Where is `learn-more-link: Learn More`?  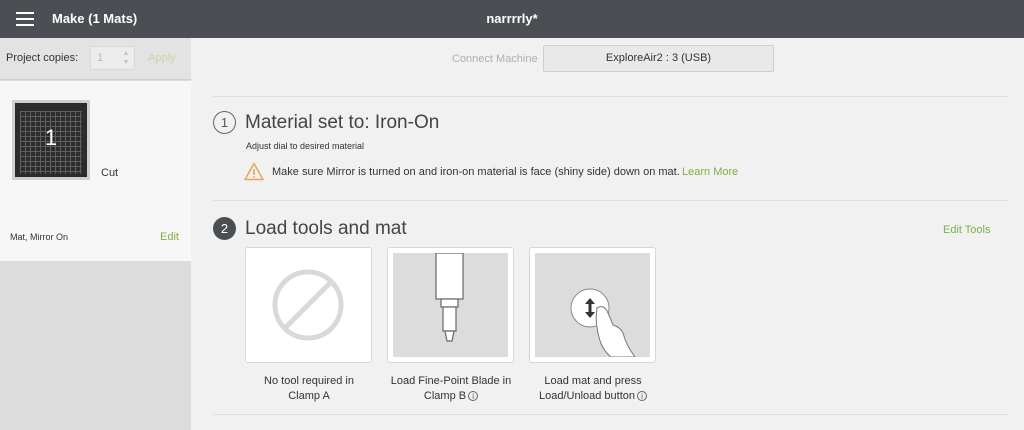 learn-more-link: Learn More is located at coordinates (710, 172).